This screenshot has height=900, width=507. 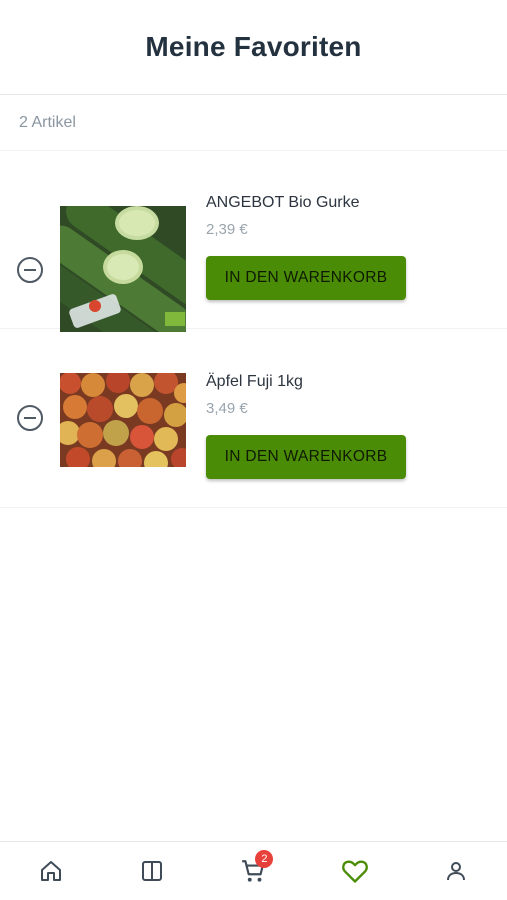 What do you see at coordinates (227, 229) in the screenshot?
I see `product-price: 2,39 €` at bounding box center [227, 229].